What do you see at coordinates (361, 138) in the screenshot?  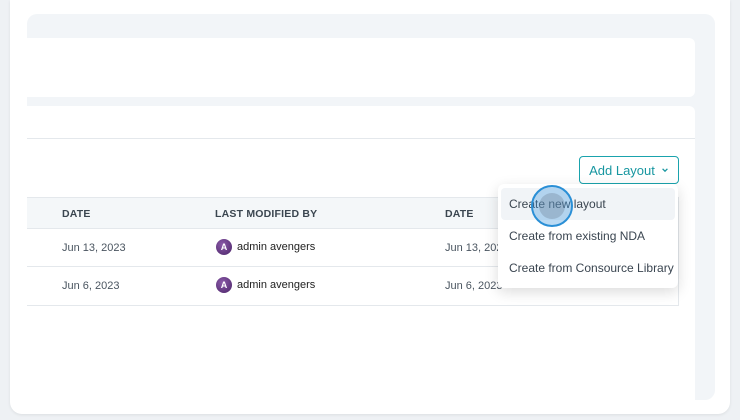 I see `divider` at bounding box center [361, 138].